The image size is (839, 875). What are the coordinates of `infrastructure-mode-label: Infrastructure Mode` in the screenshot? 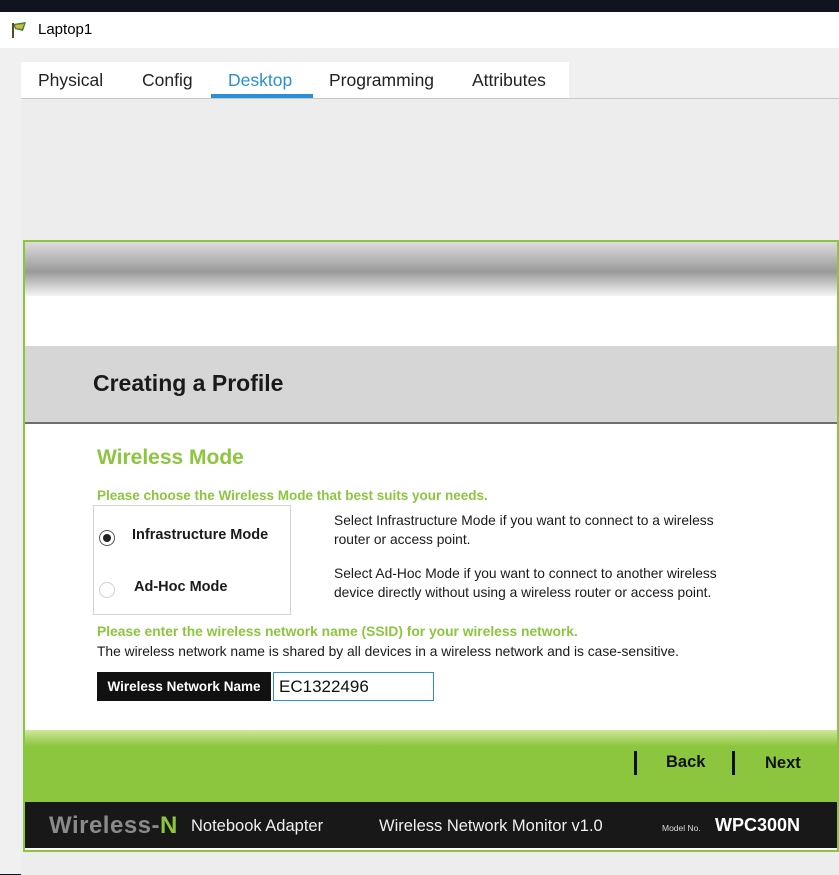 It's located at (200, 535).